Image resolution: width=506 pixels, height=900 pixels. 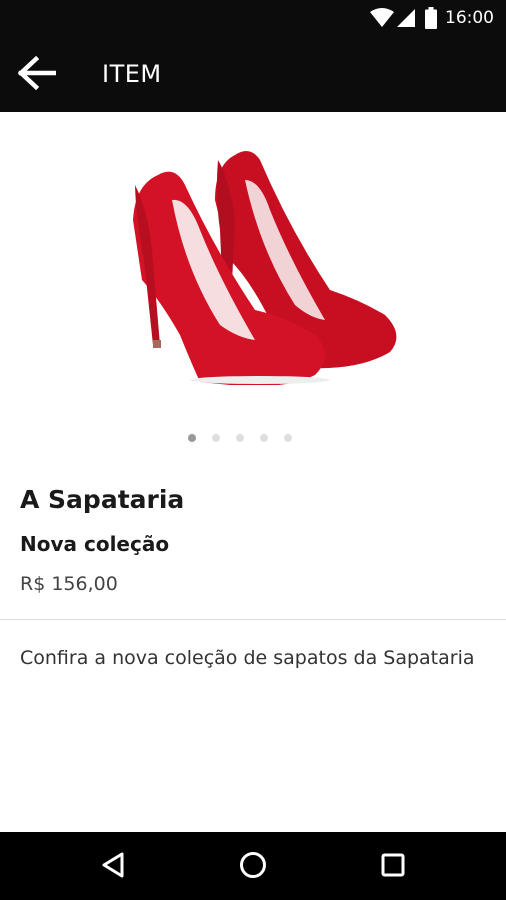 I want to click on nav-back-button, so click(x=113, y=867).